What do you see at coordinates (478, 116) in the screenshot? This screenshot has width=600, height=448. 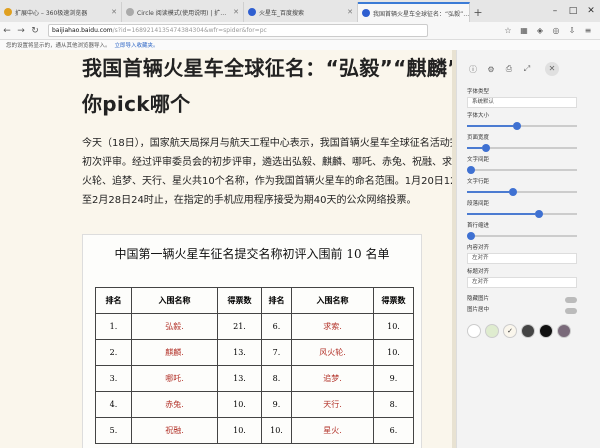 I see `slider-label: 字体大小` at bounding box center [478, 116].